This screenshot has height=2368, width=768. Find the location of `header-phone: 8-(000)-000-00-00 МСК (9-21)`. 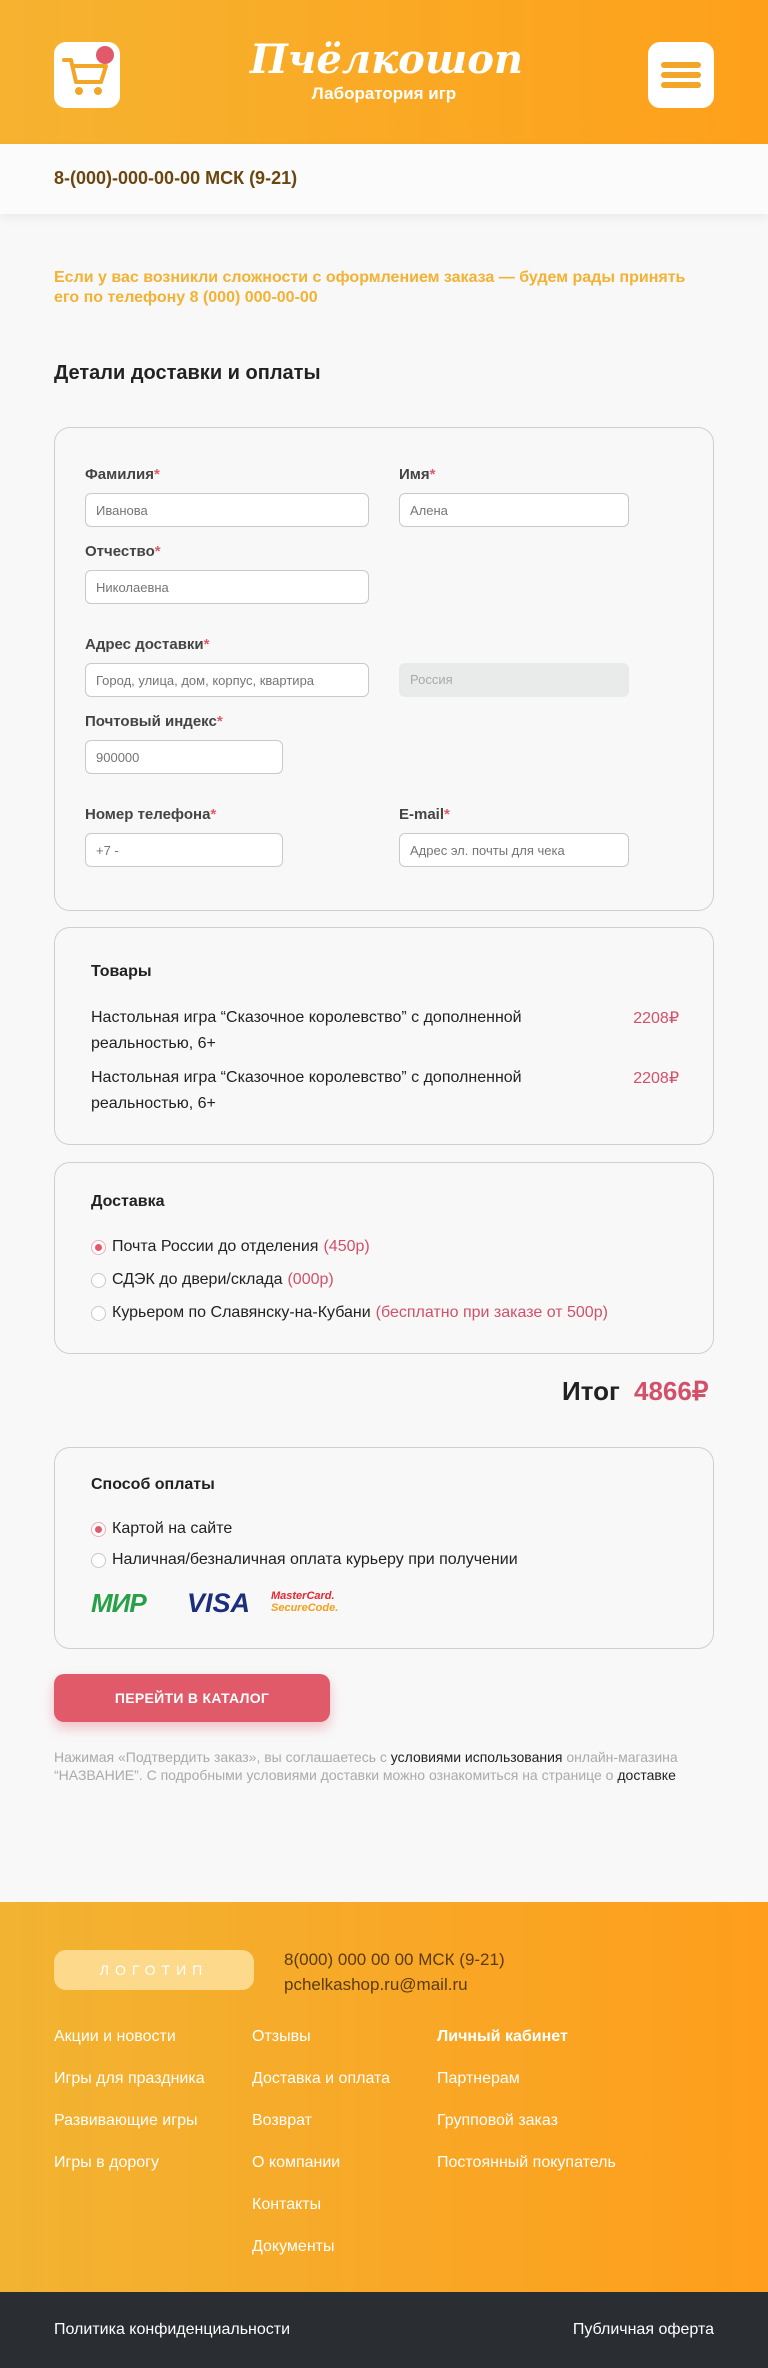

header-phone: 8-(000)-000-00-00 МСК (9-21) is located at coordinates (175, 178).